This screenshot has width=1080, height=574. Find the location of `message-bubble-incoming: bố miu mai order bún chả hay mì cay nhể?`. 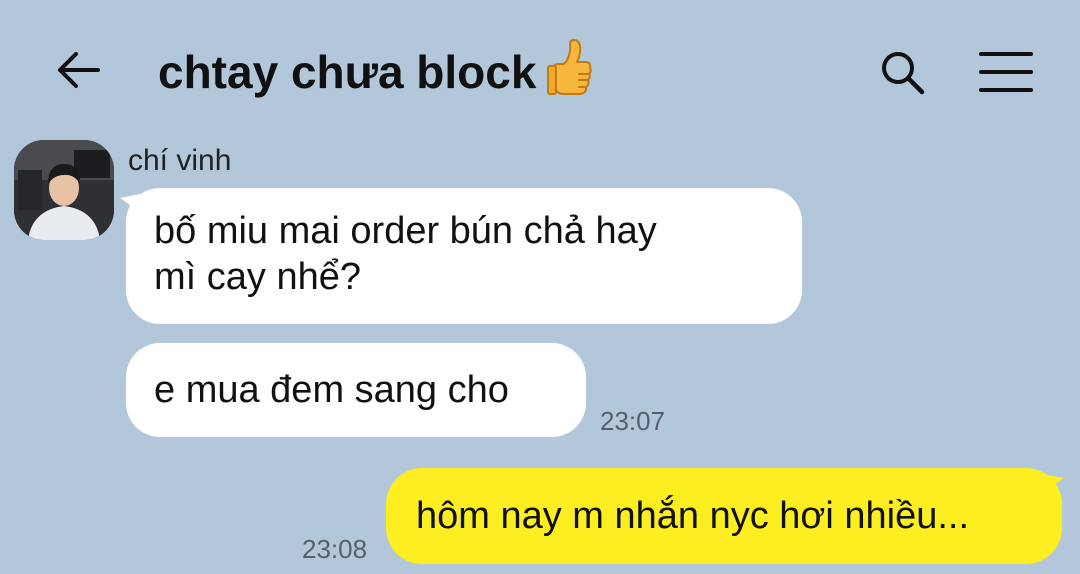

message-bubble-incoming: bố miu mai order bún chả hay mì cay nhể? is located at coordinates (464, 256).